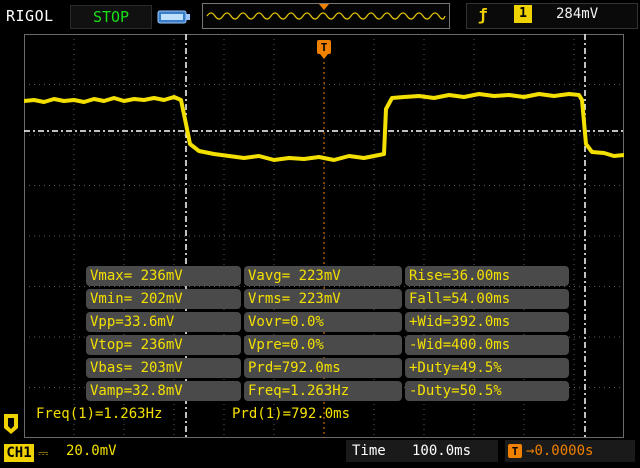  What do you see at coordinates (11, 424) in the screenshot?
I see `channel-1-ground-marker` at bounding box center [11, 424].